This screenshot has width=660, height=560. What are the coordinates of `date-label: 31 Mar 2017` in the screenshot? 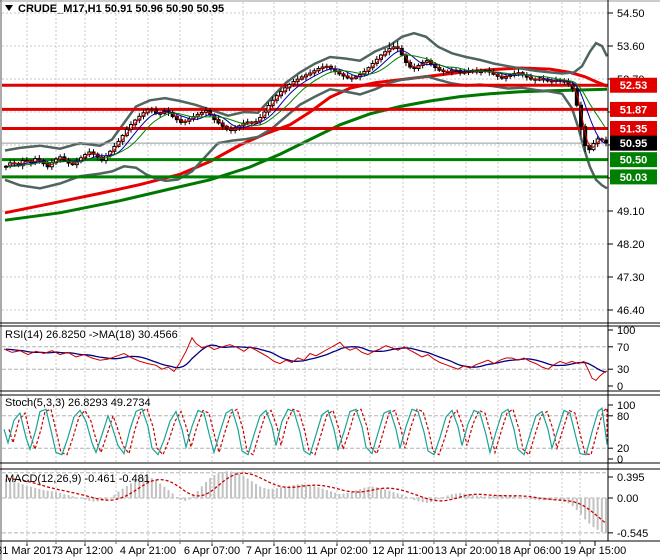 It's located at (29, 551).